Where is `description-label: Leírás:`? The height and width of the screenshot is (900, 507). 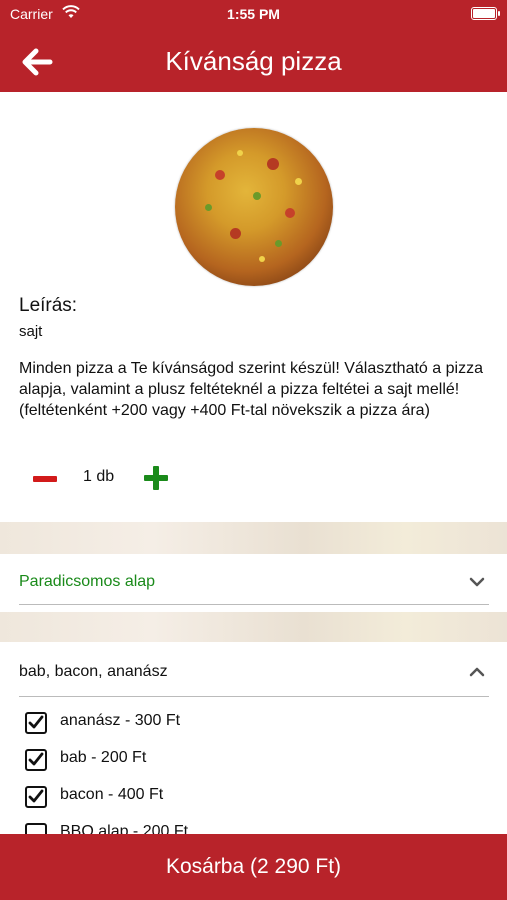
description-label: Leírás: is located at coordinates (48, 305).